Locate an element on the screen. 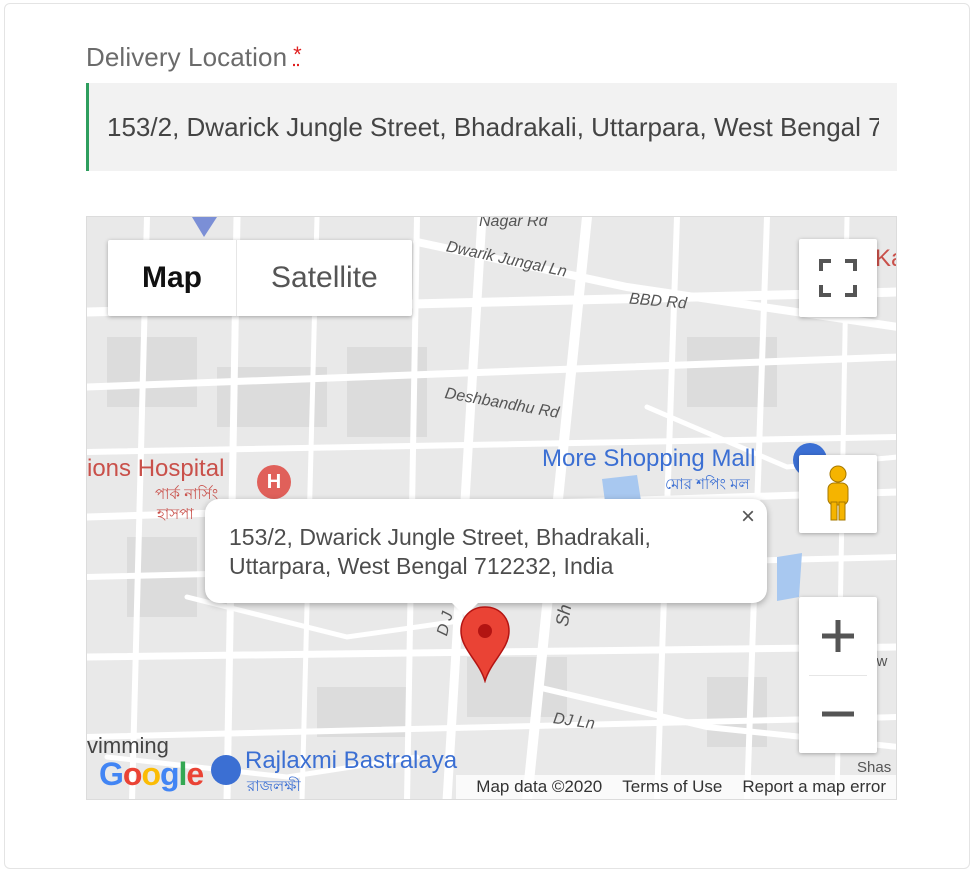 The width and height of the screenshot is (972, 871). poi-rajlaxmi-bn: রাজলক্ষী is located at coordinates (274, 786).